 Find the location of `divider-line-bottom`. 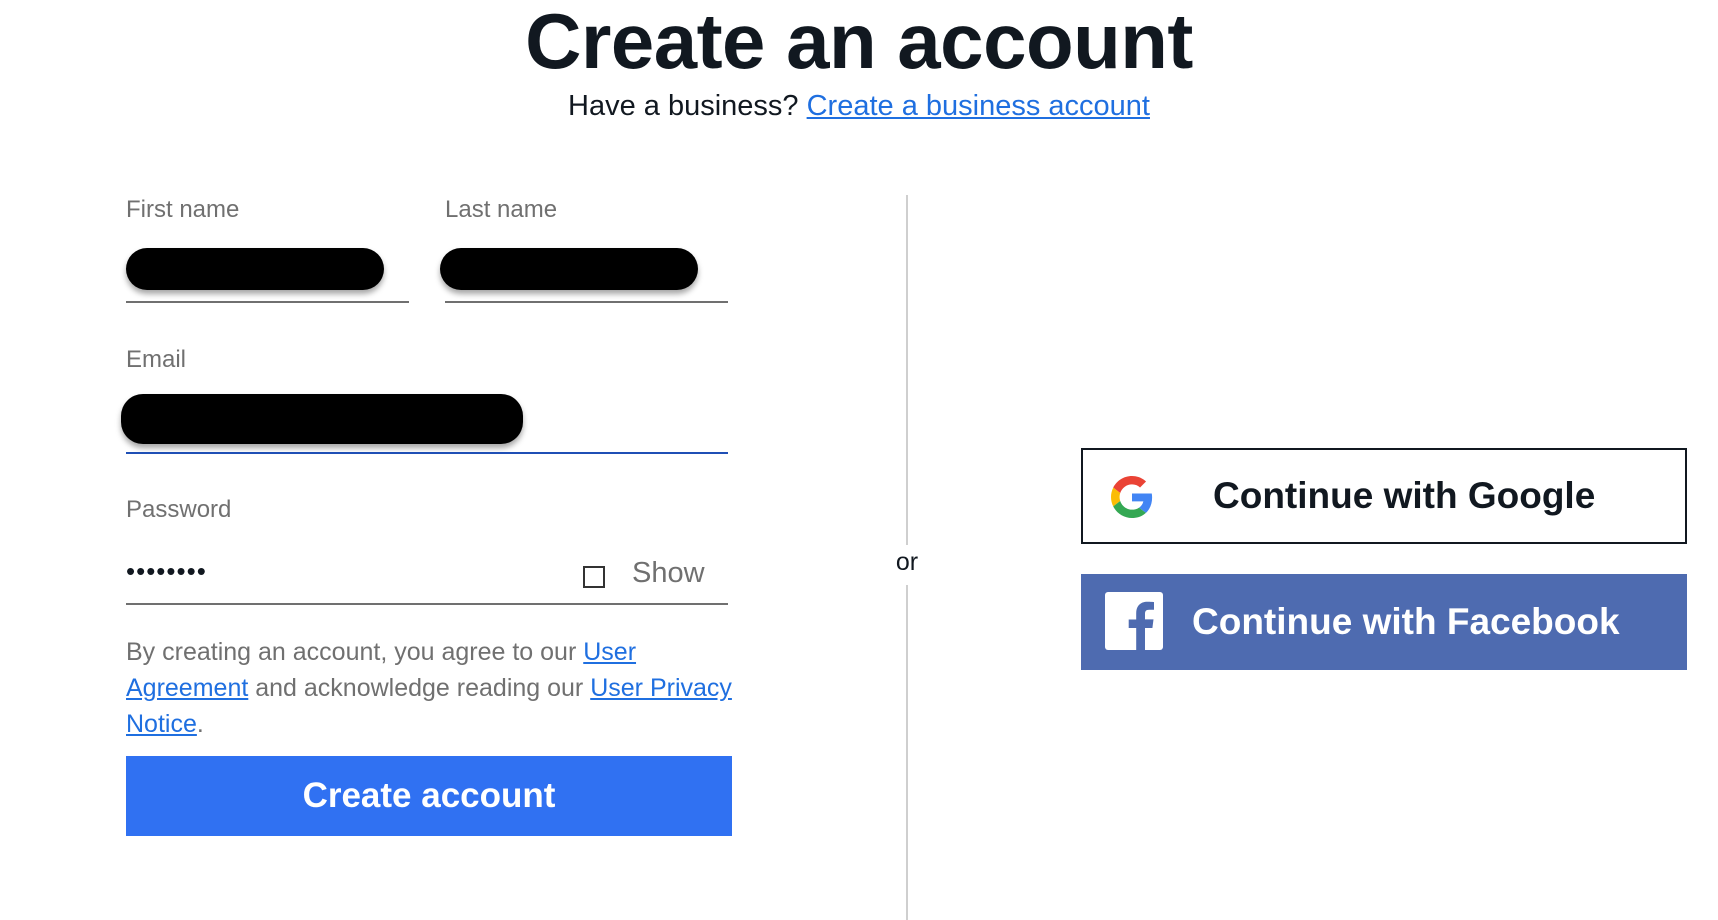

divider-line-bottom is located at coordinates (907, 752).